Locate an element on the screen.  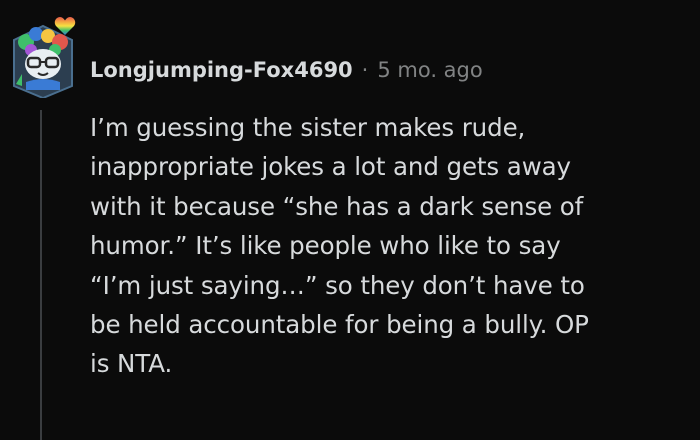
timestamp: 5 mo. ago is located at coordinates (429, 70).